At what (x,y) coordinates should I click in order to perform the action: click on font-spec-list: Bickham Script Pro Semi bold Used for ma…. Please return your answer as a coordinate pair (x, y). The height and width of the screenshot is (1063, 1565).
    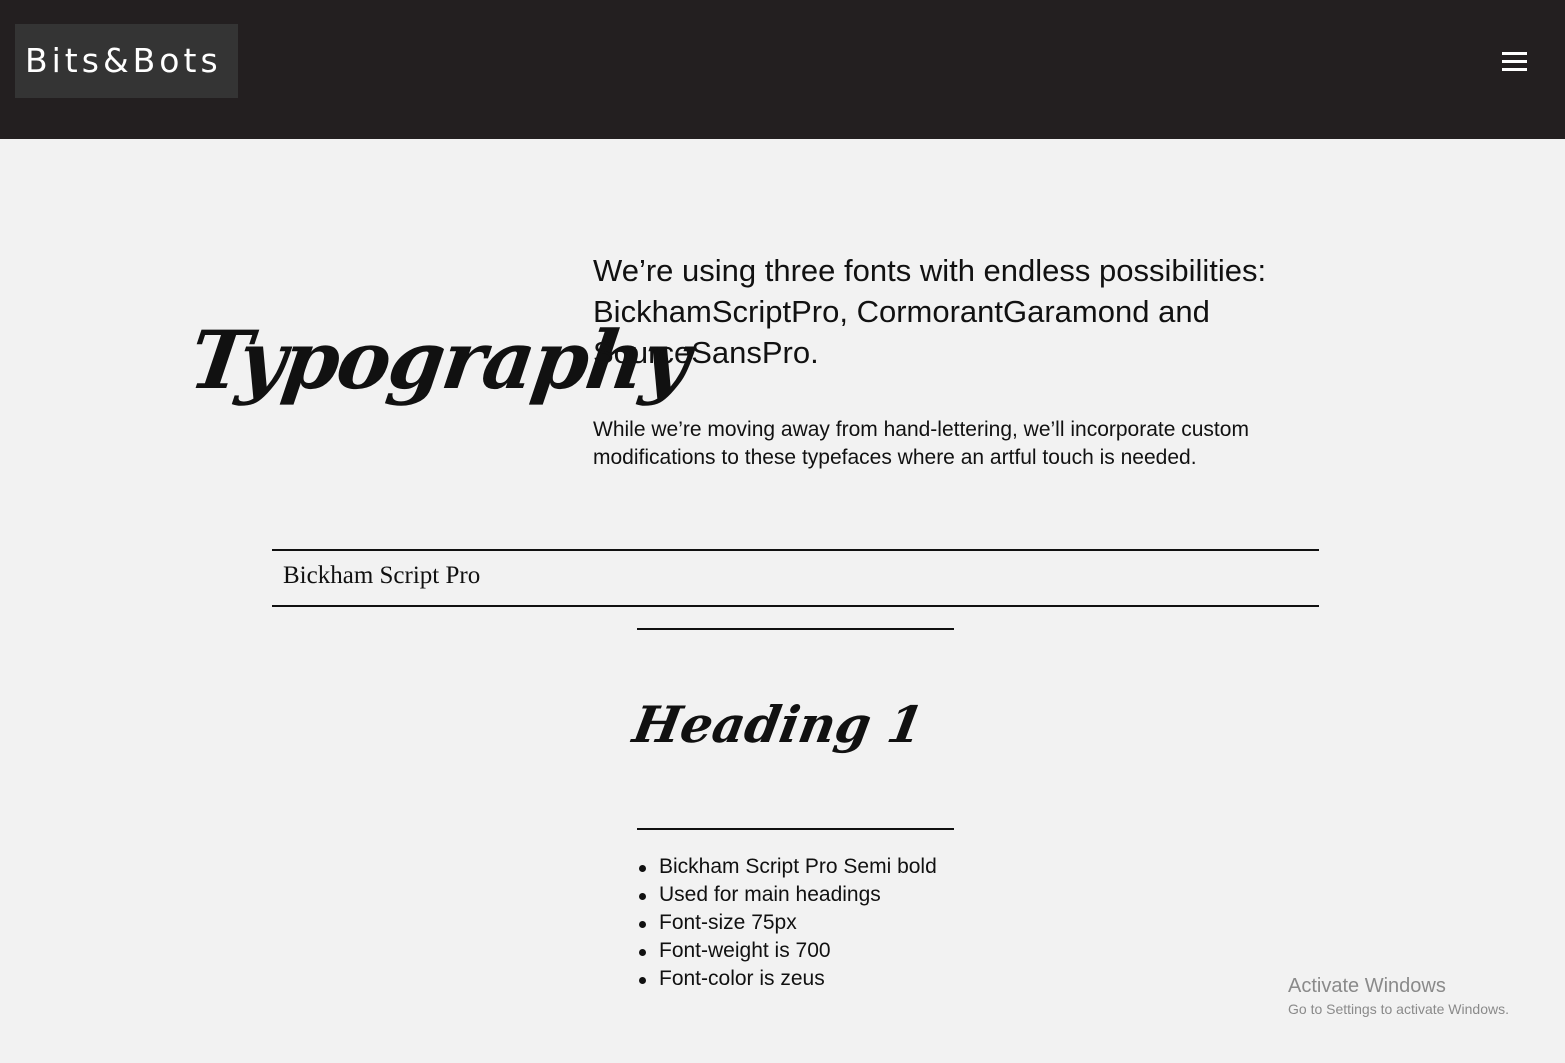
    Looking at the image, I should click on (829, 923).